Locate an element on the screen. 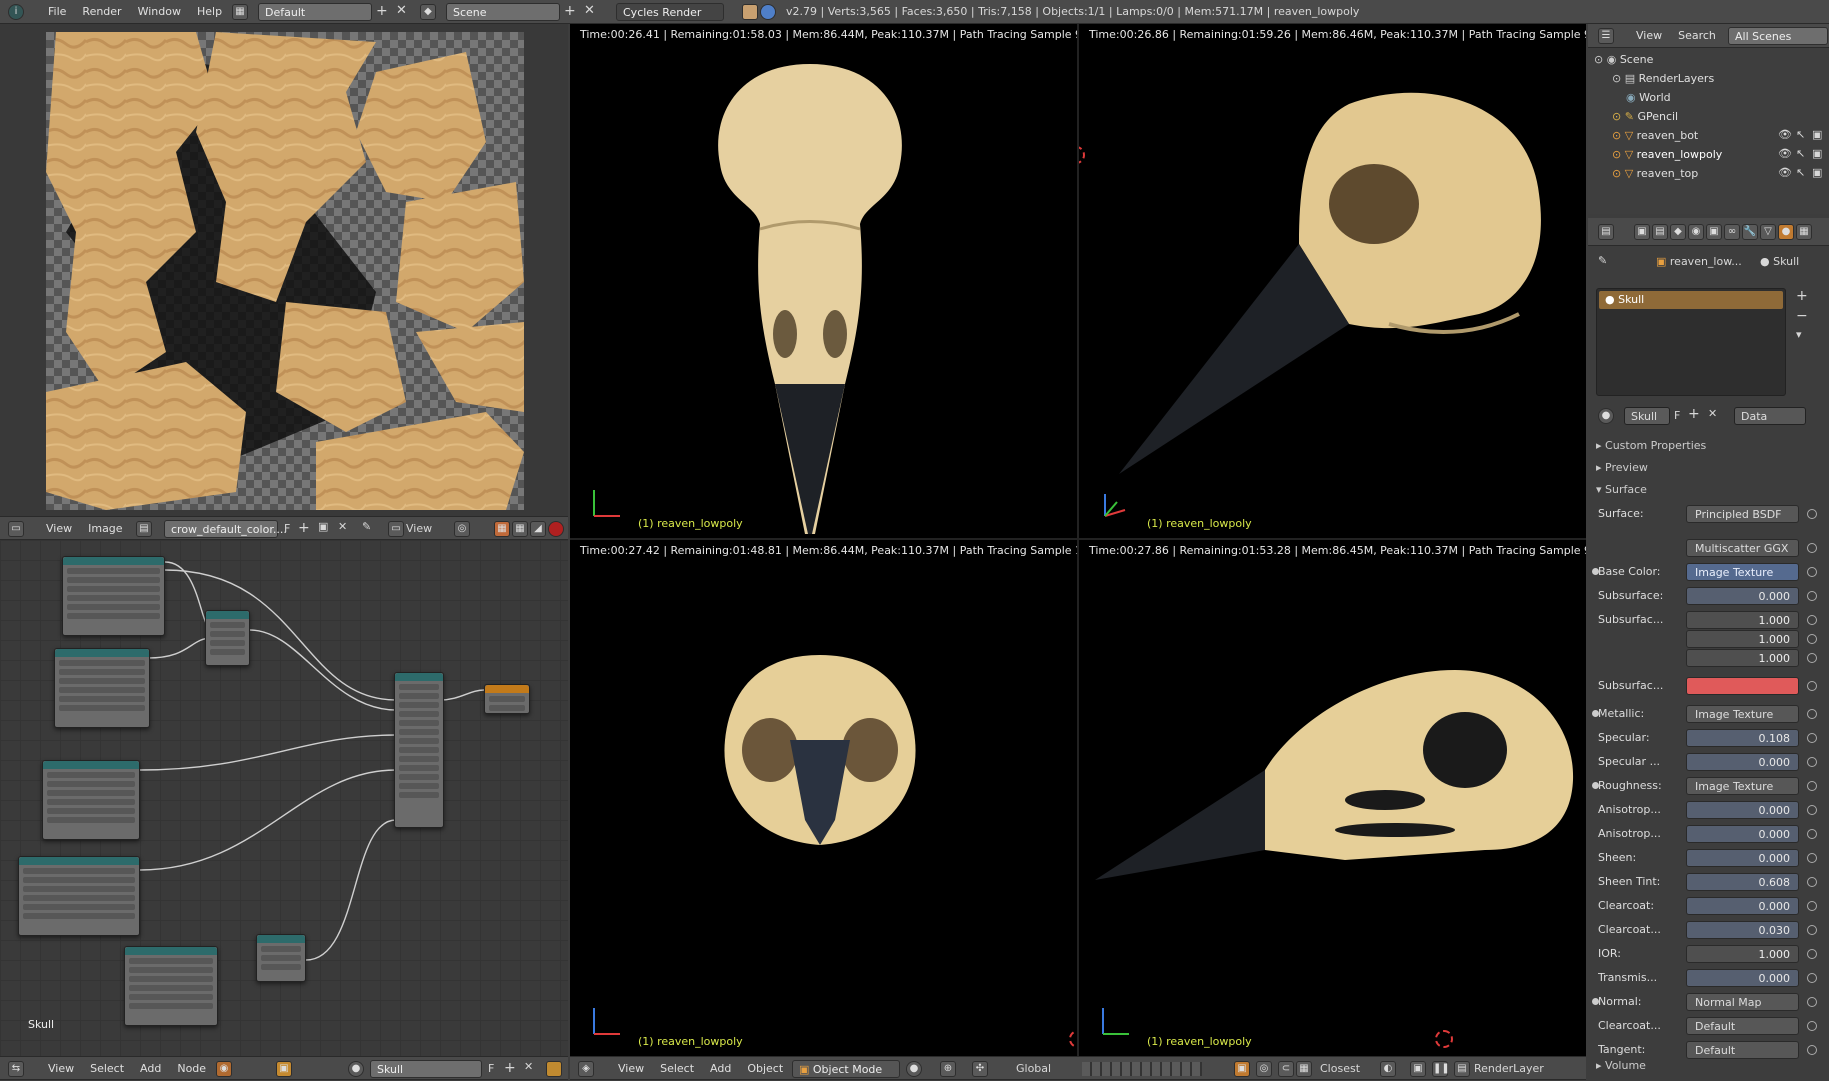 The image size is (1829, 1081). world-tab-icon: ◉ is located at coordinates (1696, 232).